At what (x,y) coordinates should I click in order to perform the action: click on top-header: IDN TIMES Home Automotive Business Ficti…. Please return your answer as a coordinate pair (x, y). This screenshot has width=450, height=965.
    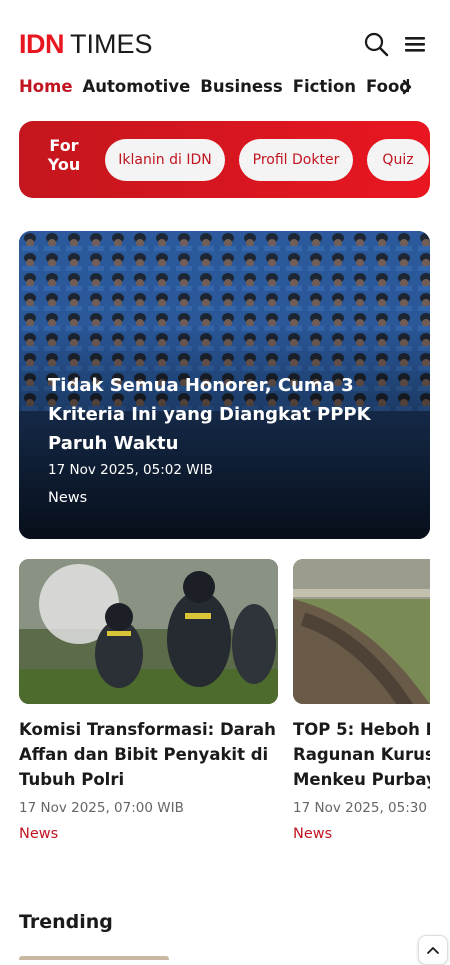
    Looking at the image, I should click on (225, 55).